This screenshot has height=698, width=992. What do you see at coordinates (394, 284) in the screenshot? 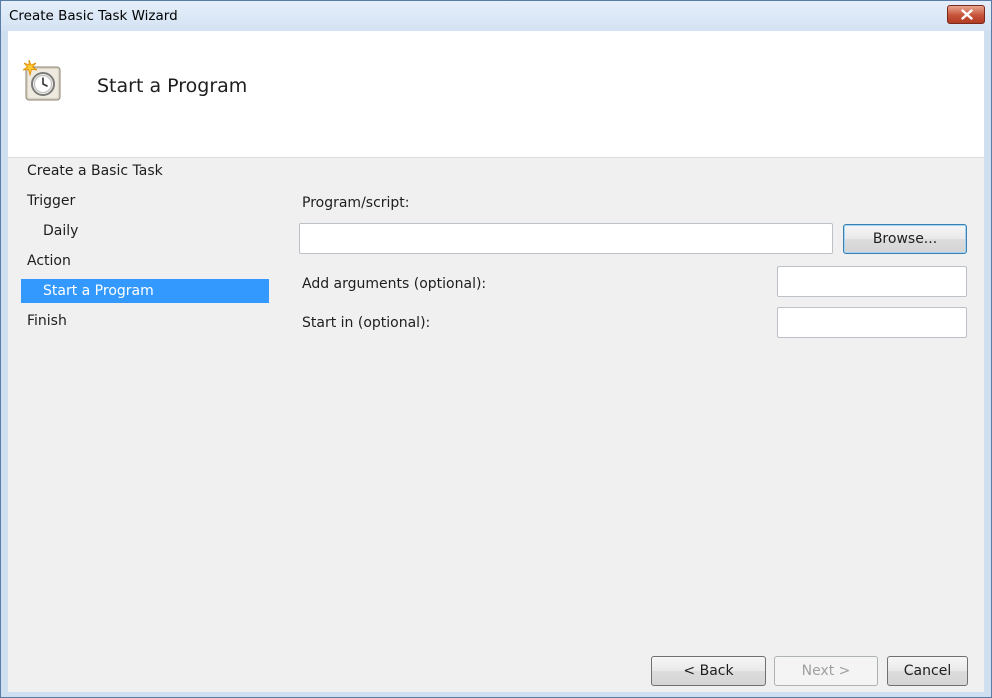
I see `add-arguments-label: Add arguments (optional):` at bounding box center [394, 284].